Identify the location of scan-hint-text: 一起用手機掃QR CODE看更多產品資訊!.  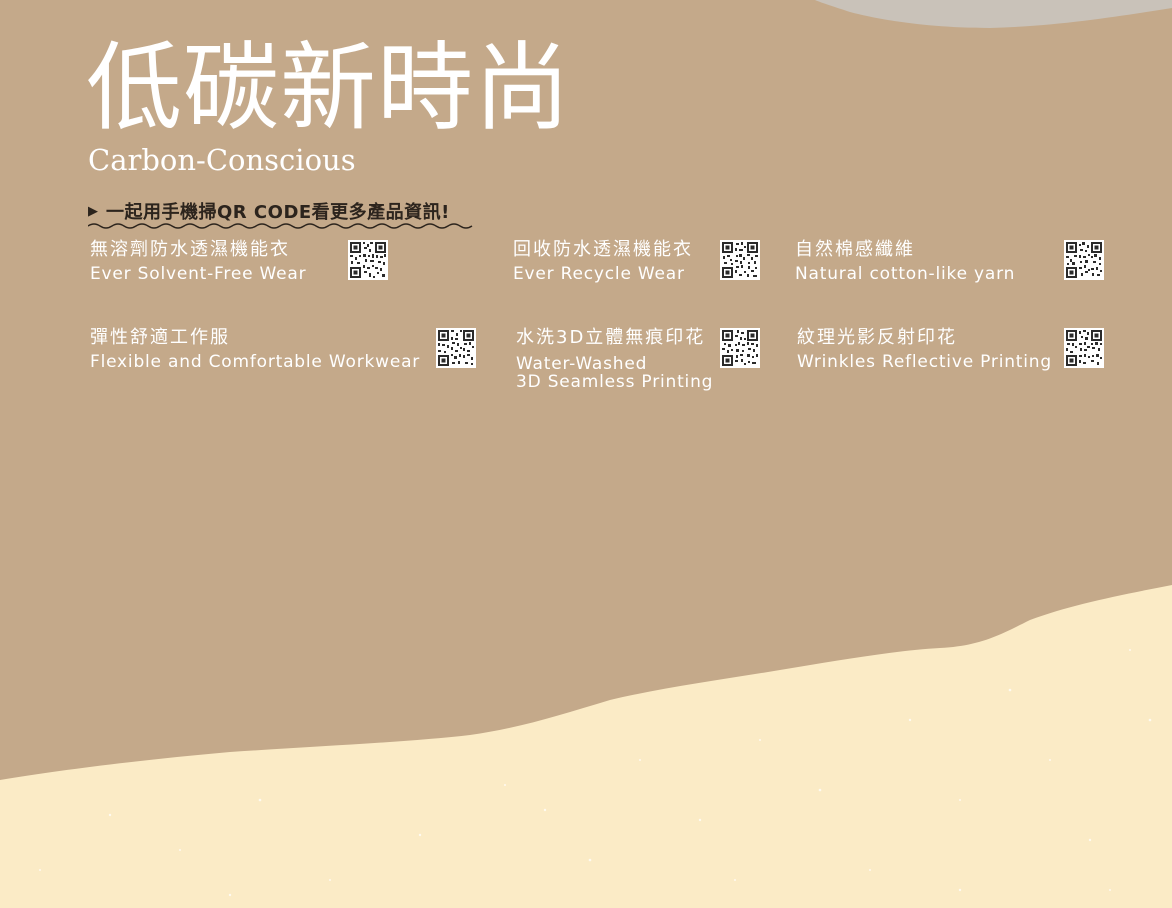
(278, 212).